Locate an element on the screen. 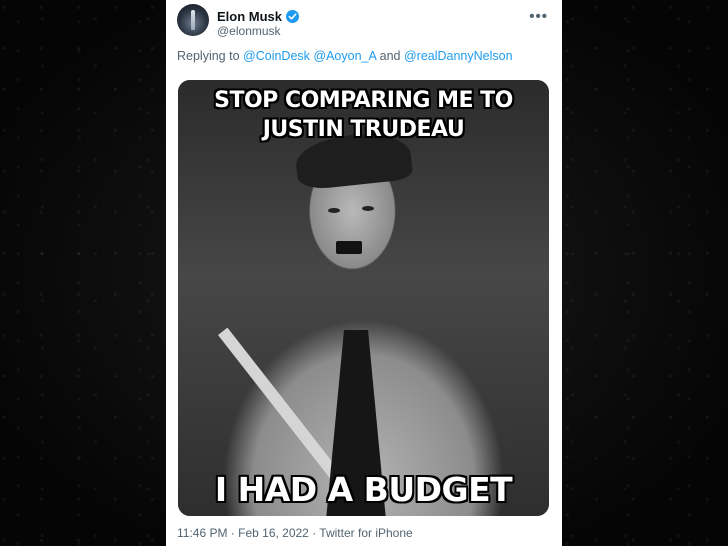  mention-aoyon: @Aoyon_A is located at coordinates (344, 56).